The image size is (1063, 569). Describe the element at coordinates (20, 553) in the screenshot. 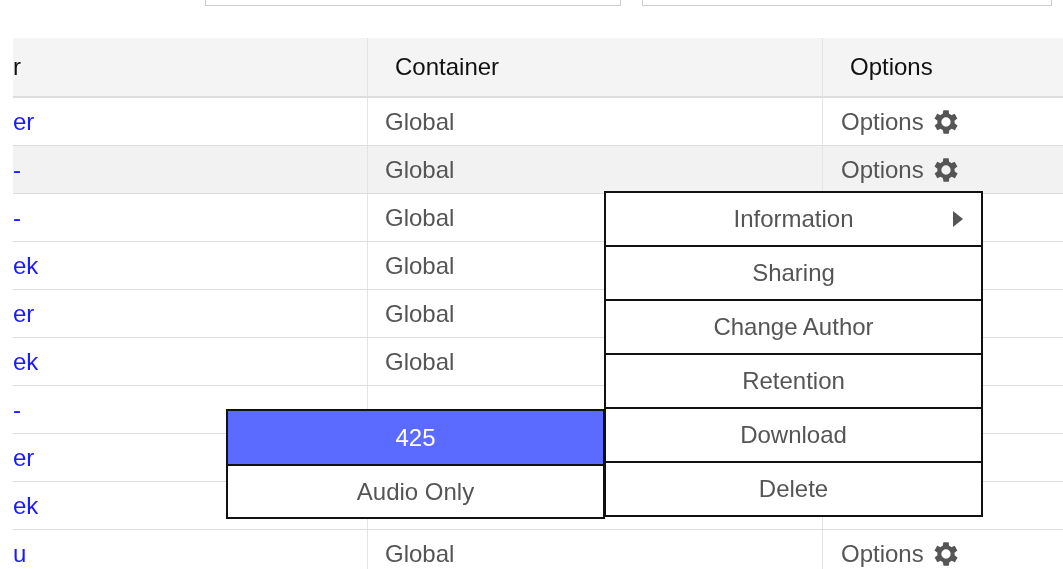

I see `name-link: u` at that location.